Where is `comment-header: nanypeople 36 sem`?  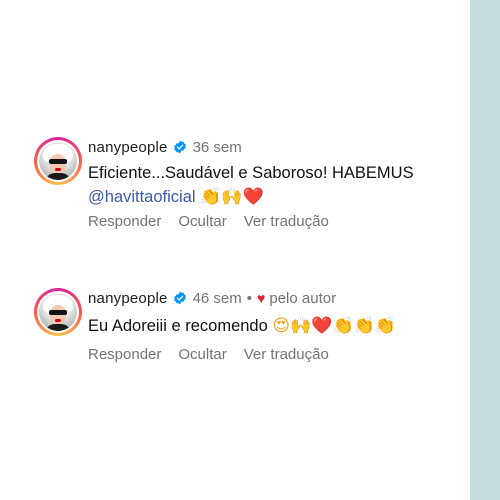 comment-header: nanypeople 36 sem is located at coordinates (165, 147).